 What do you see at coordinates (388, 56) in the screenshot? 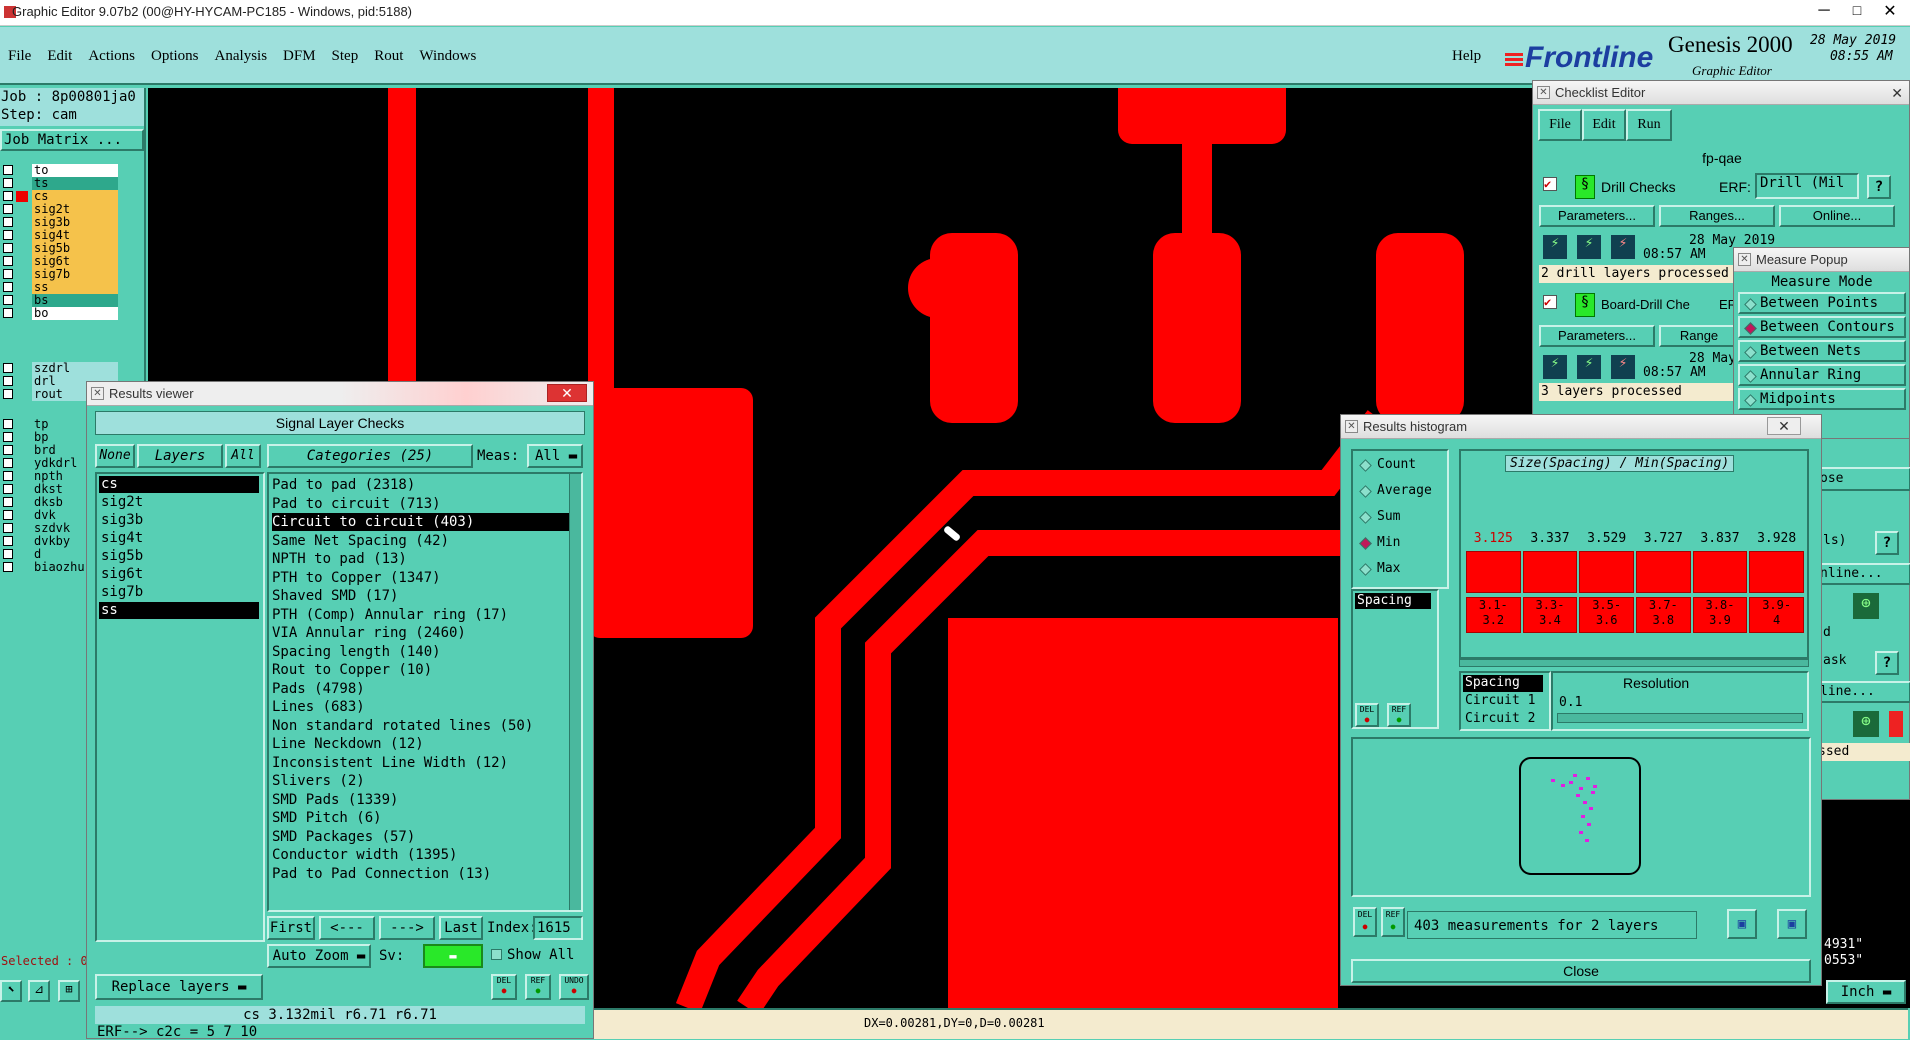
I see `menu-rout: Rout` at bounding box center [388, 56].